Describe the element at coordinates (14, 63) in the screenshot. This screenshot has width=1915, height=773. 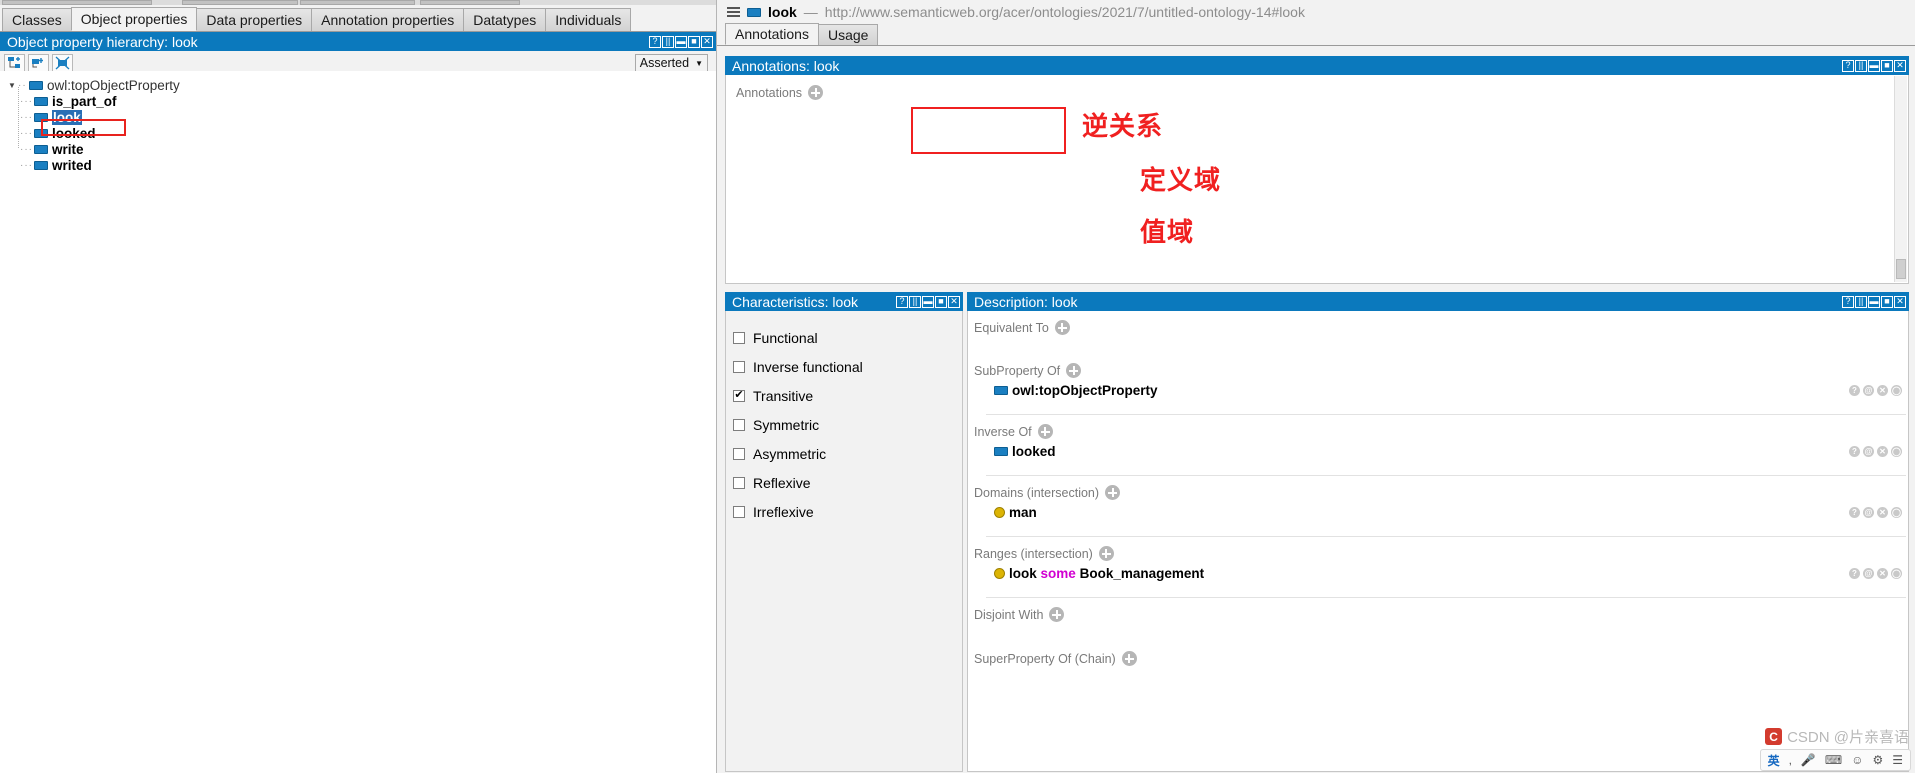
I see `add-sibling-icon` at that location.